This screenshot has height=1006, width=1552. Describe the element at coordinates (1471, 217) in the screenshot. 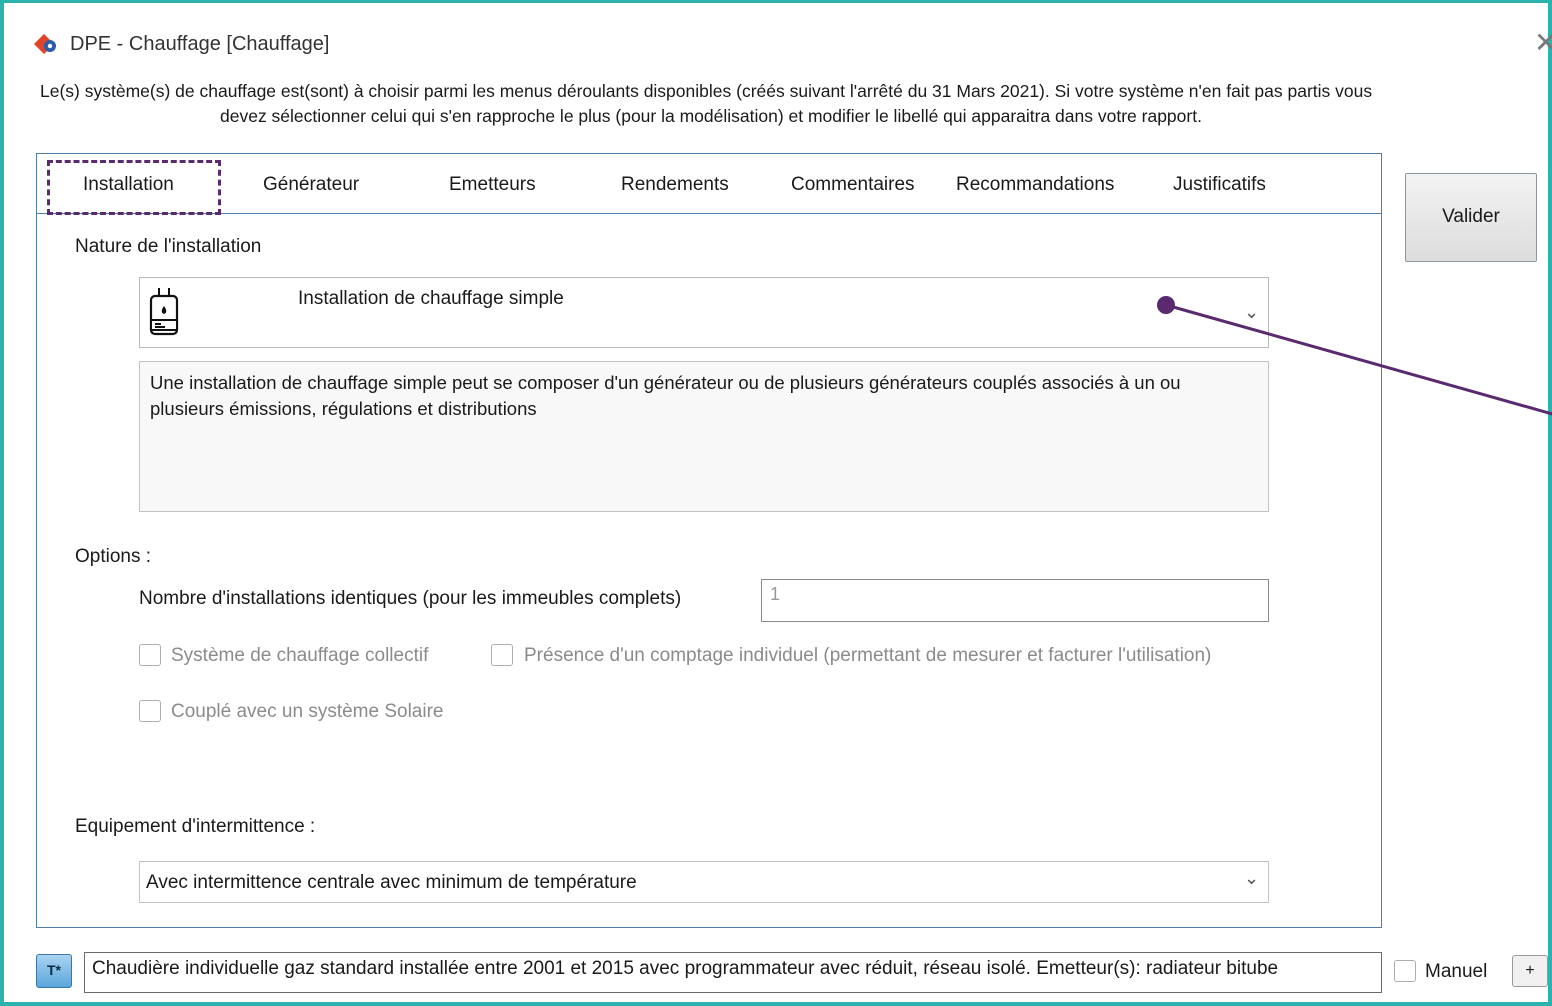

I see `valider-button: Valider` at that location.